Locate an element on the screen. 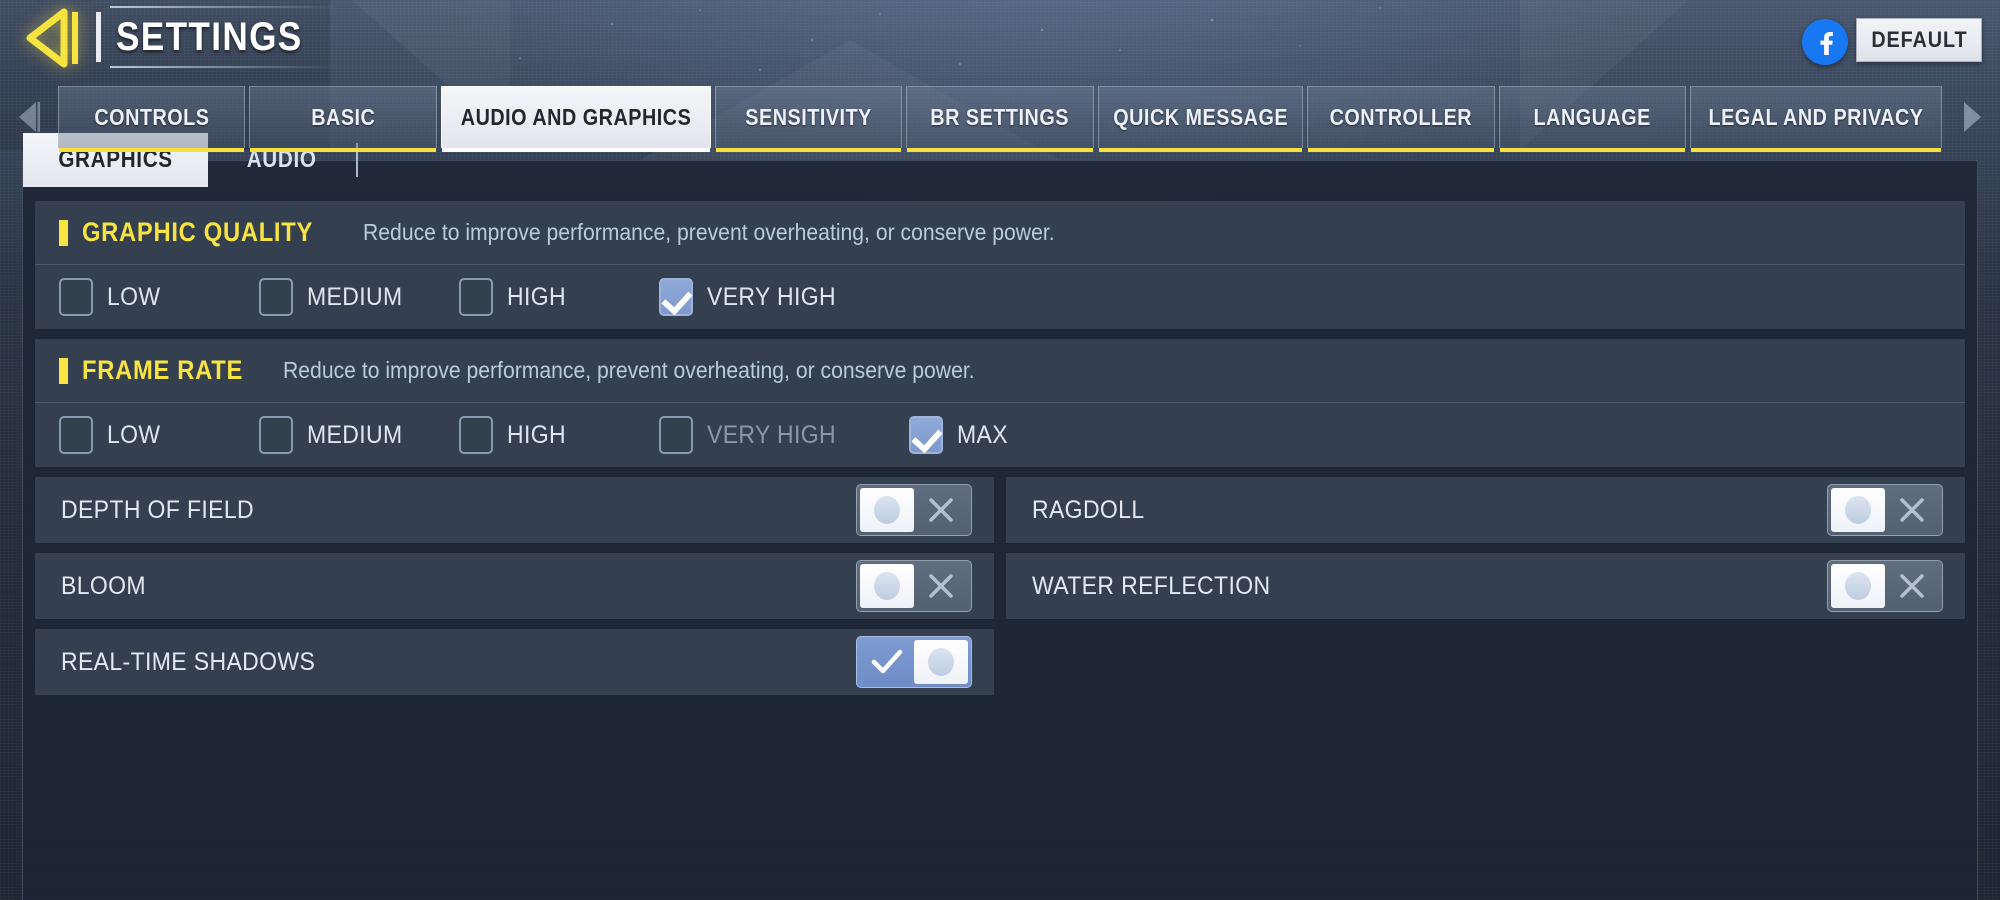  toggle-water-reflection is located at coordinates (1885, 586).